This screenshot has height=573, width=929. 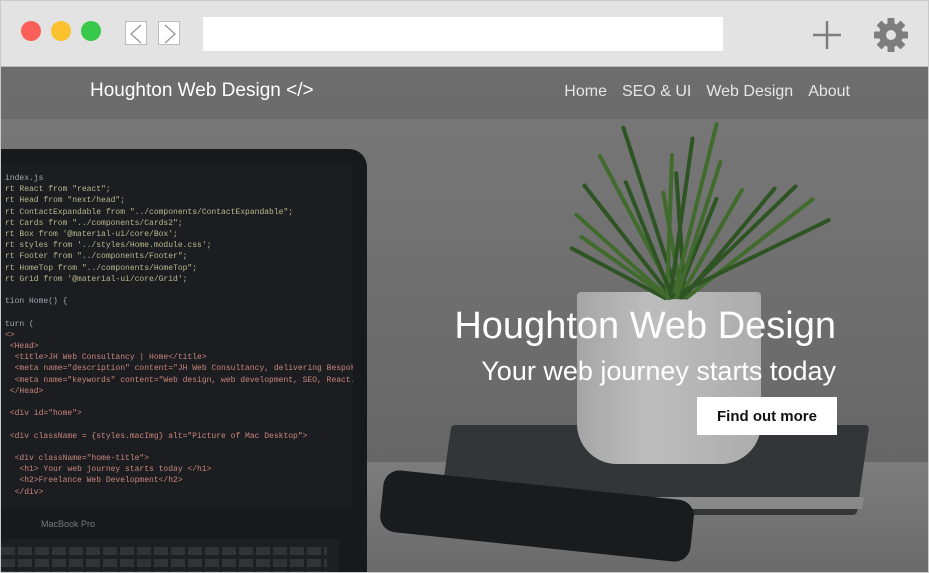 I want to click on browser-toolbar, so click(x=464, y=34).